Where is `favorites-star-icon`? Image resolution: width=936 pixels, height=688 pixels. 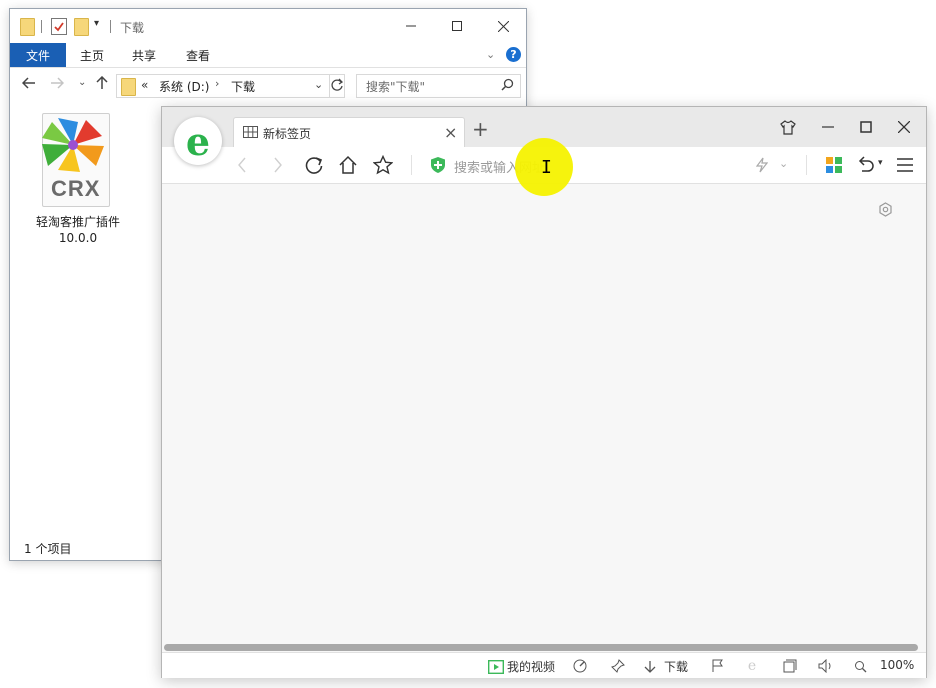 favorites-star-icon is located at coordinates (383, 165).